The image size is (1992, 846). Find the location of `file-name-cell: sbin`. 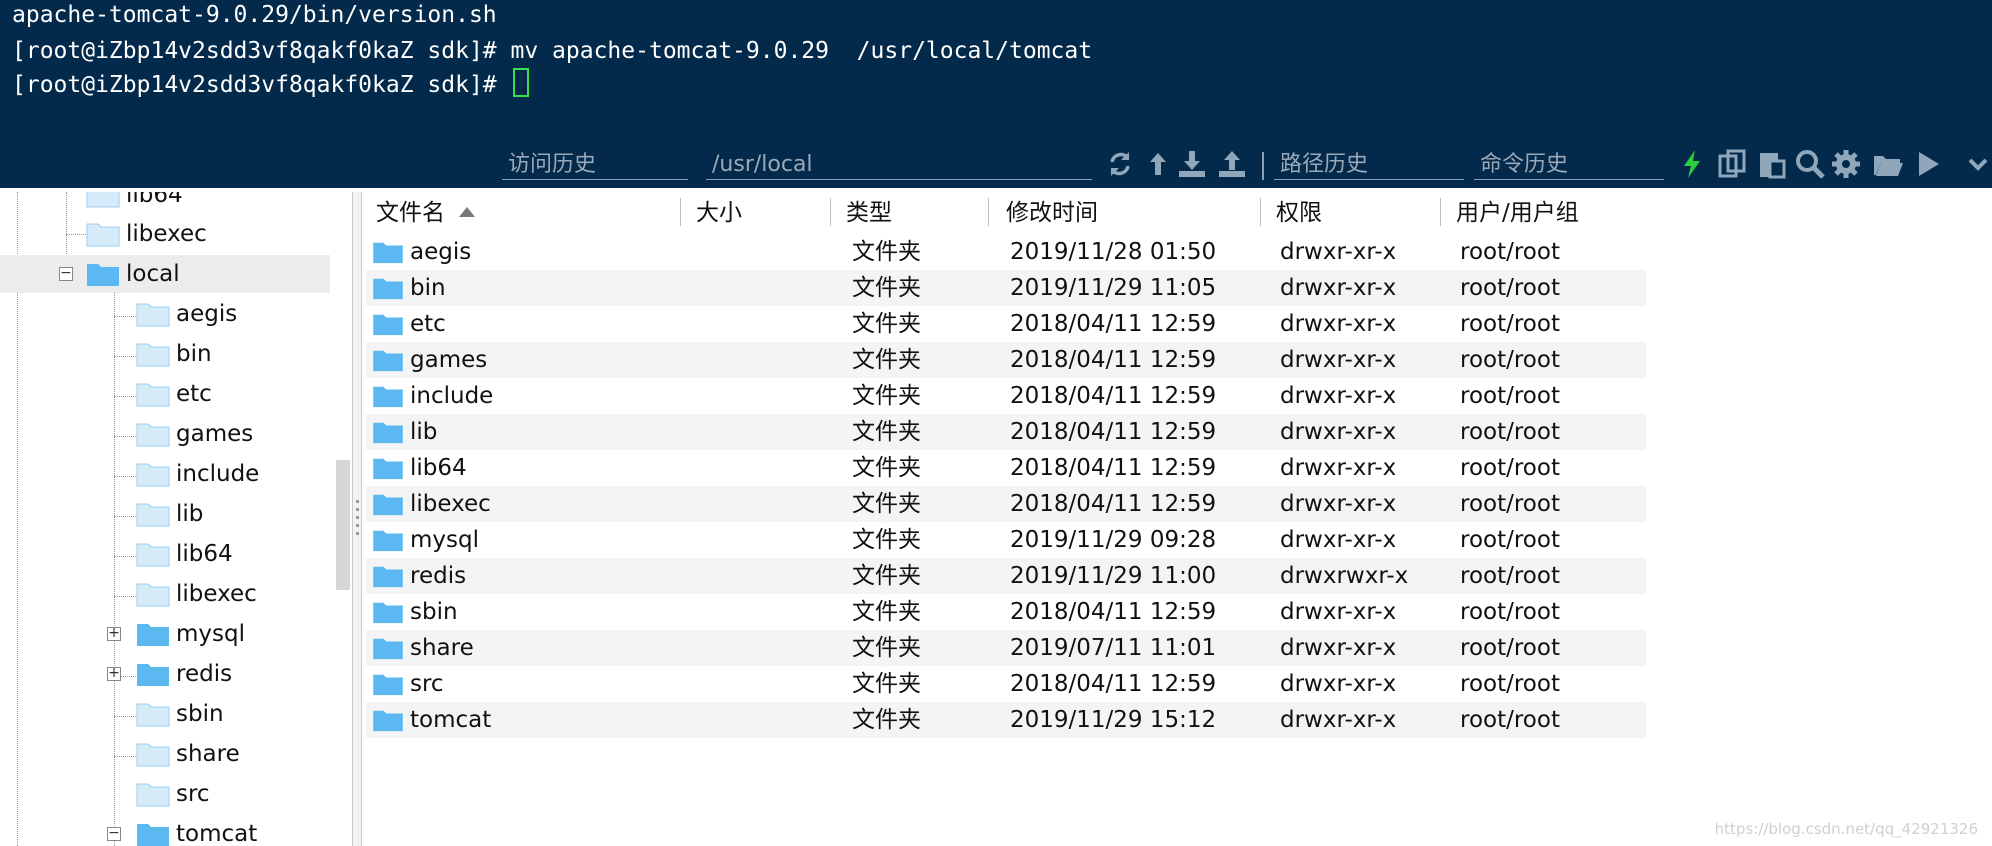

file-name-cell: sbin is located at coordinates (415, 612).